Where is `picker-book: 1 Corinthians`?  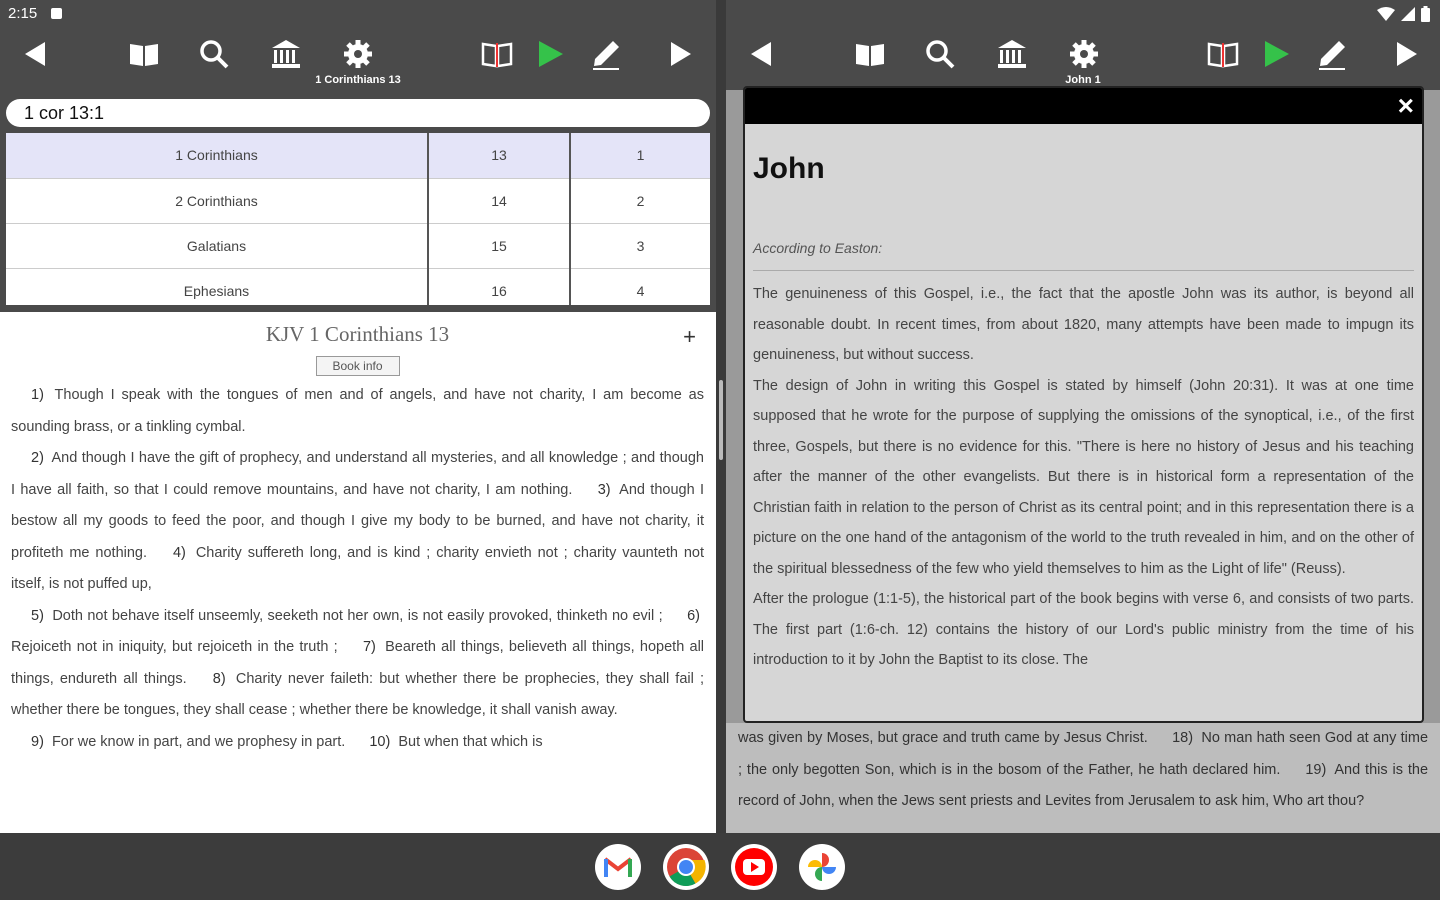
picker-book: 1 Corinthians is located at coordinates (217, 156).